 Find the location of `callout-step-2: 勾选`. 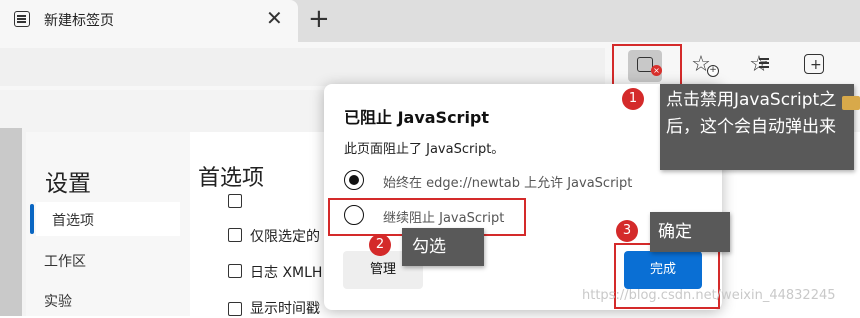

callout-step-2: 勾选 is located at coordinates (443, 247).